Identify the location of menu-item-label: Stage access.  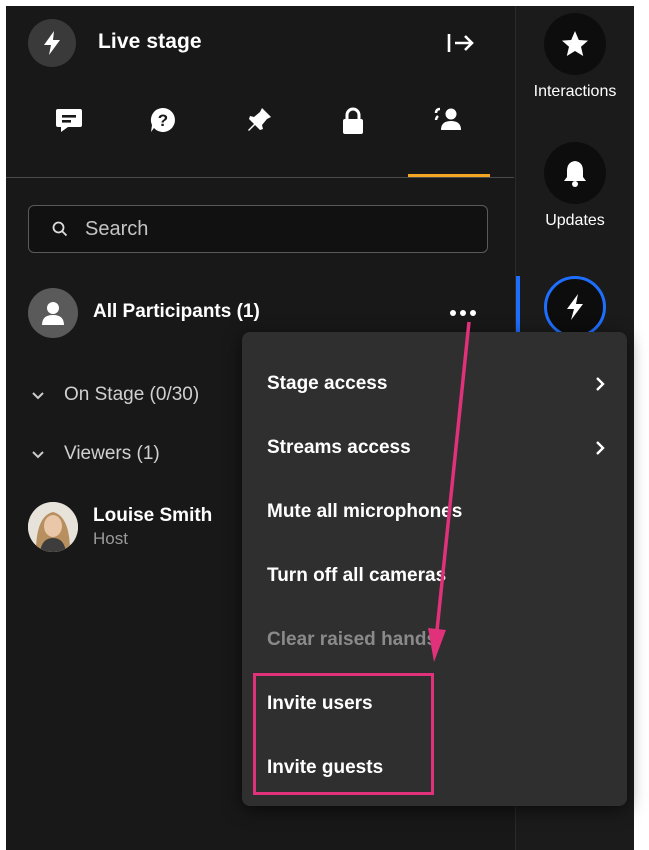
(327, 383).